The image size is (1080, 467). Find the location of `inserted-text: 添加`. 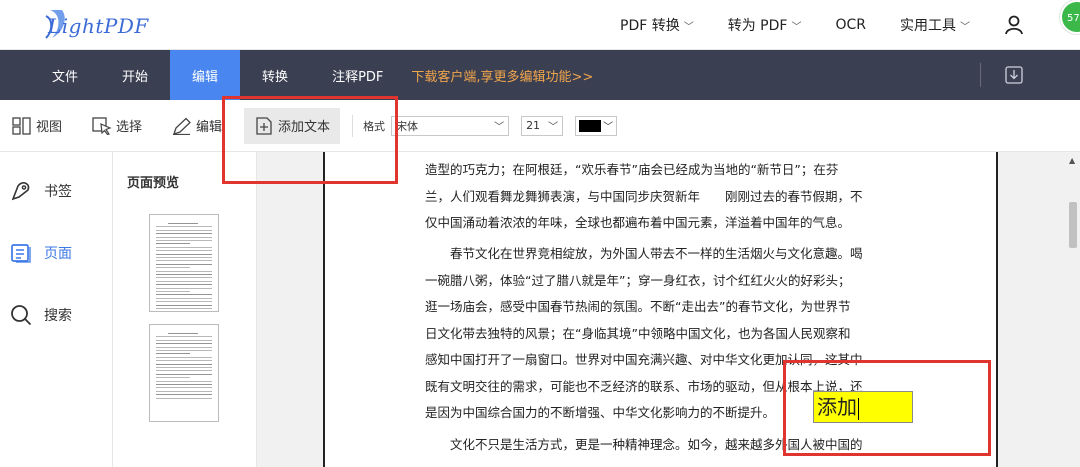

inserted-text: 添加 is located at coordinates (837, 407).